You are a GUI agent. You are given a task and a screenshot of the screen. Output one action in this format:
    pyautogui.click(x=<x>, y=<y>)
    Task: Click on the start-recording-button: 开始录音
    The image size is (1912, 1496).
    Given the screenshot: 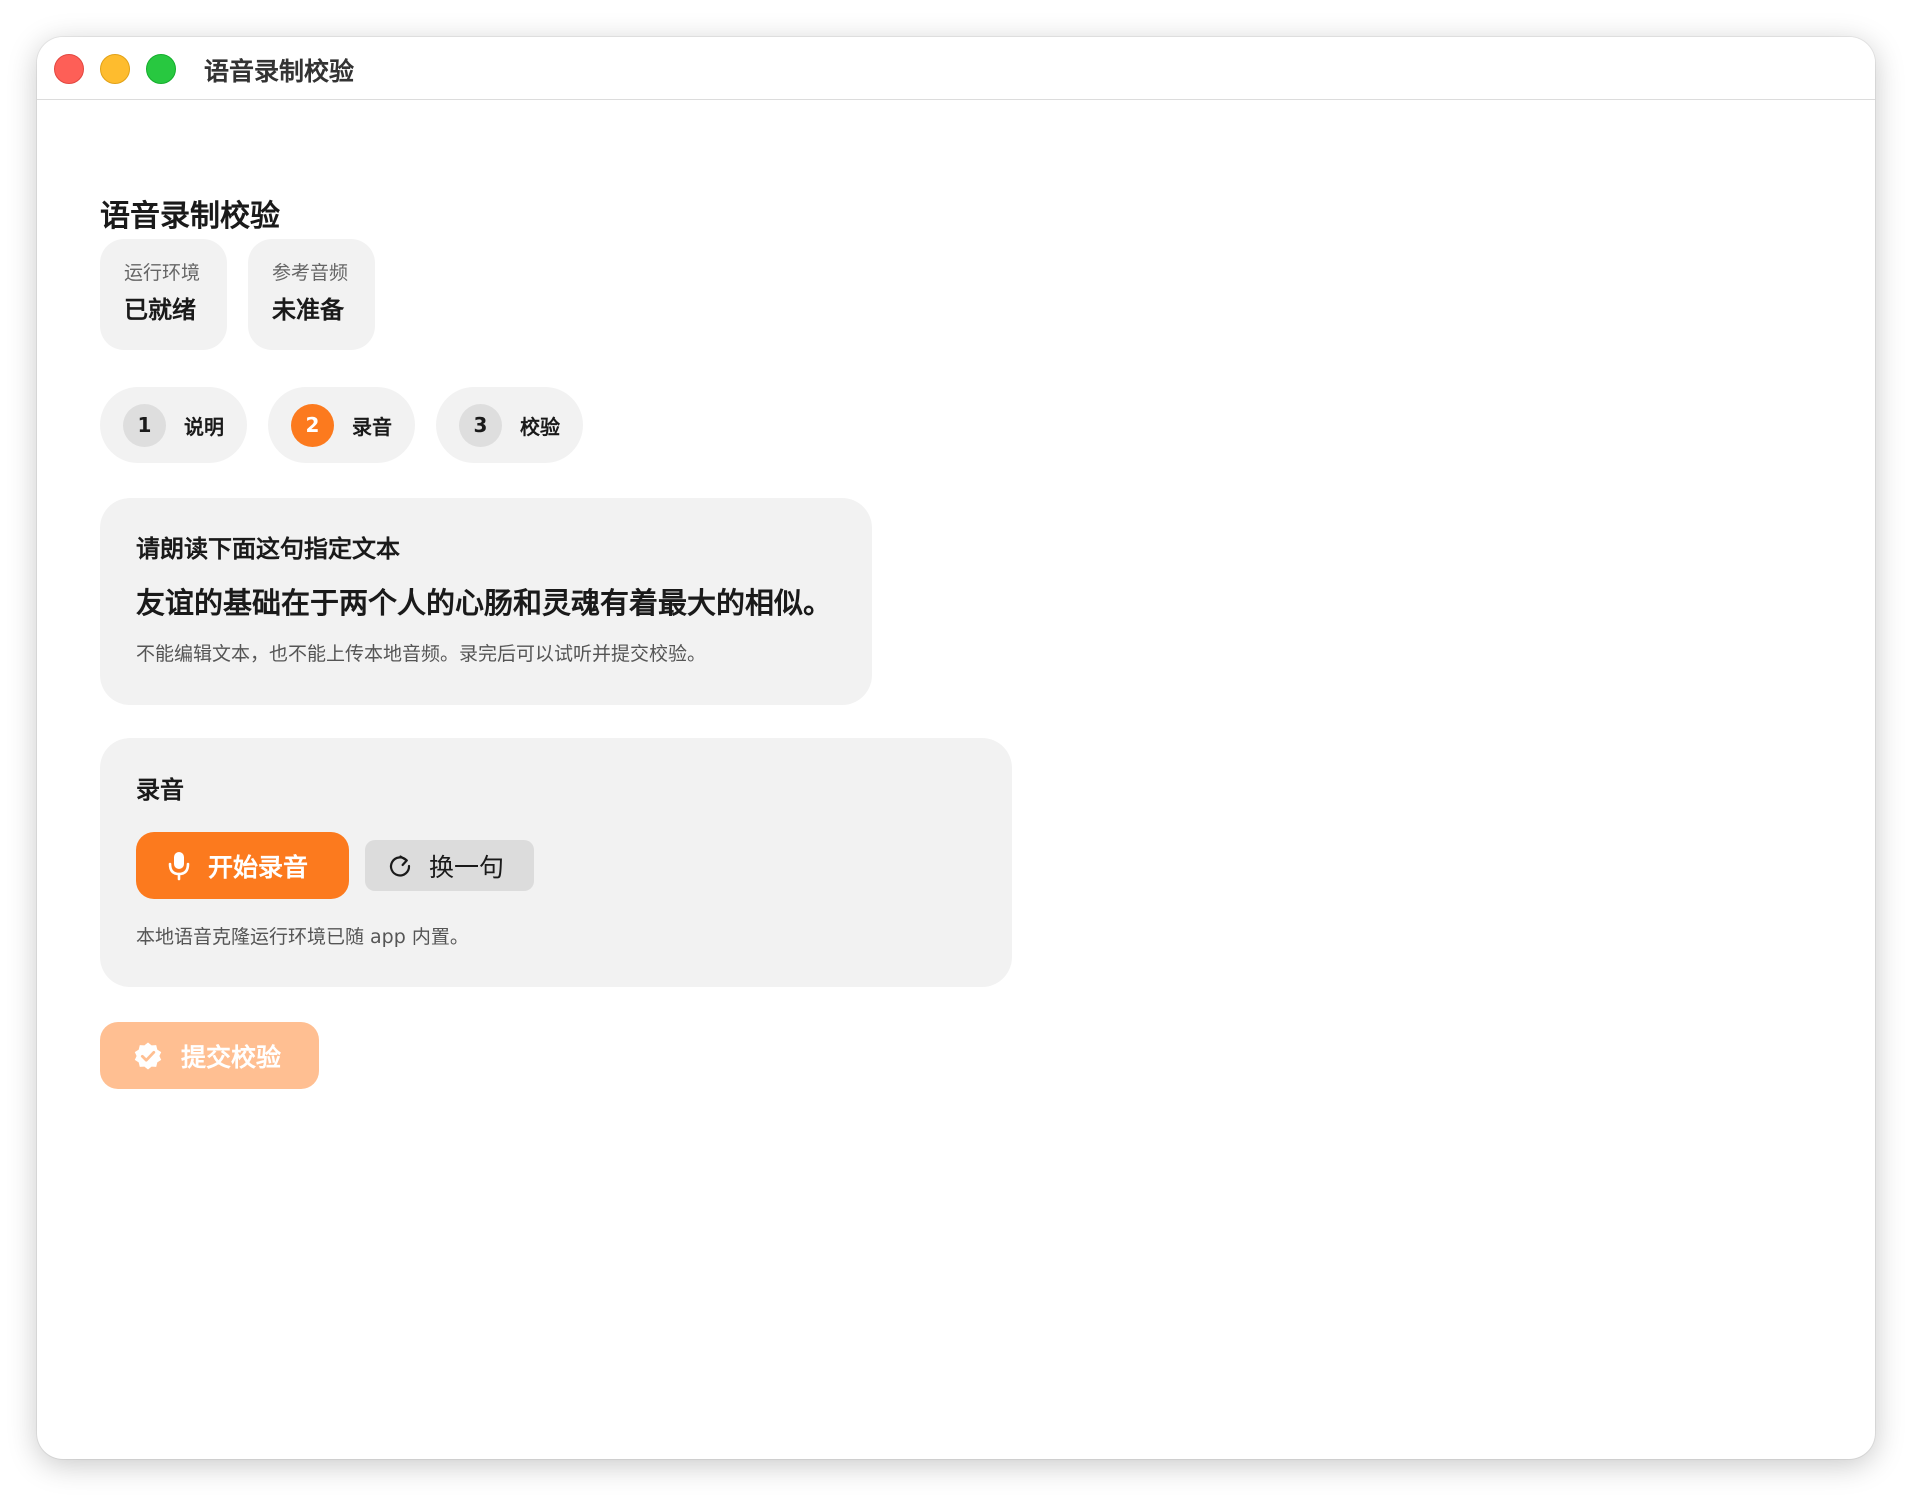 What is the action you would take?
    pyautogui.click(x=242, y=865)
    